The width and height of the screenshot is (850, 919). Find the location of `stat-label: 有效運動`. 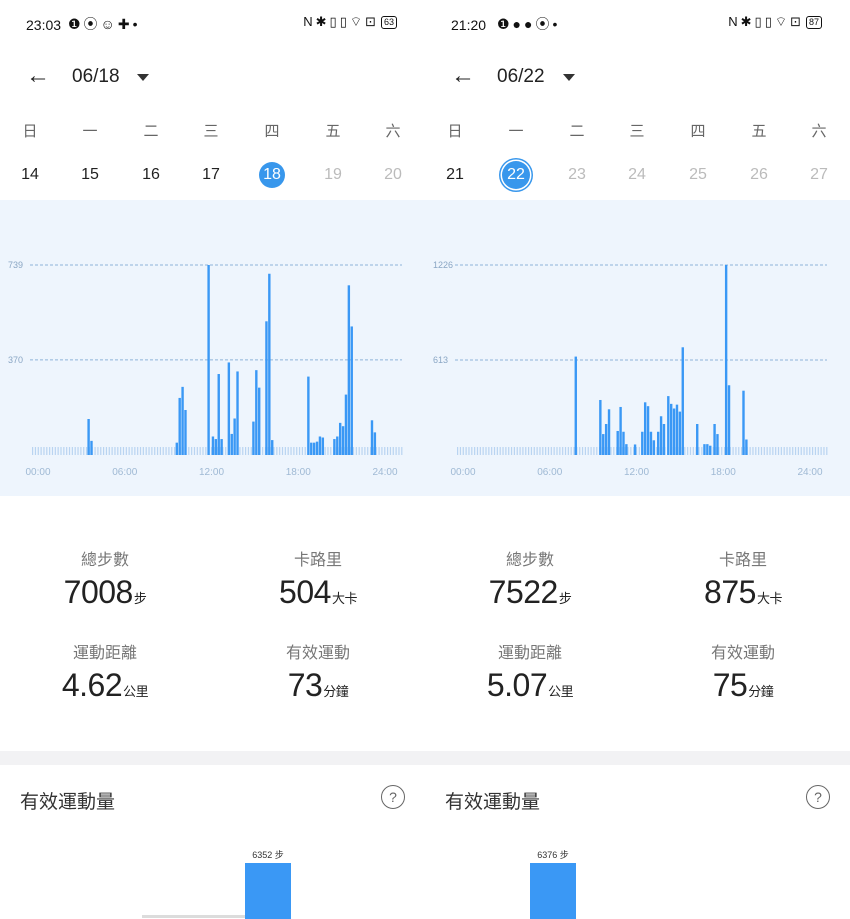

stat-label: 有效運動 is located at coordinates (317, 653).